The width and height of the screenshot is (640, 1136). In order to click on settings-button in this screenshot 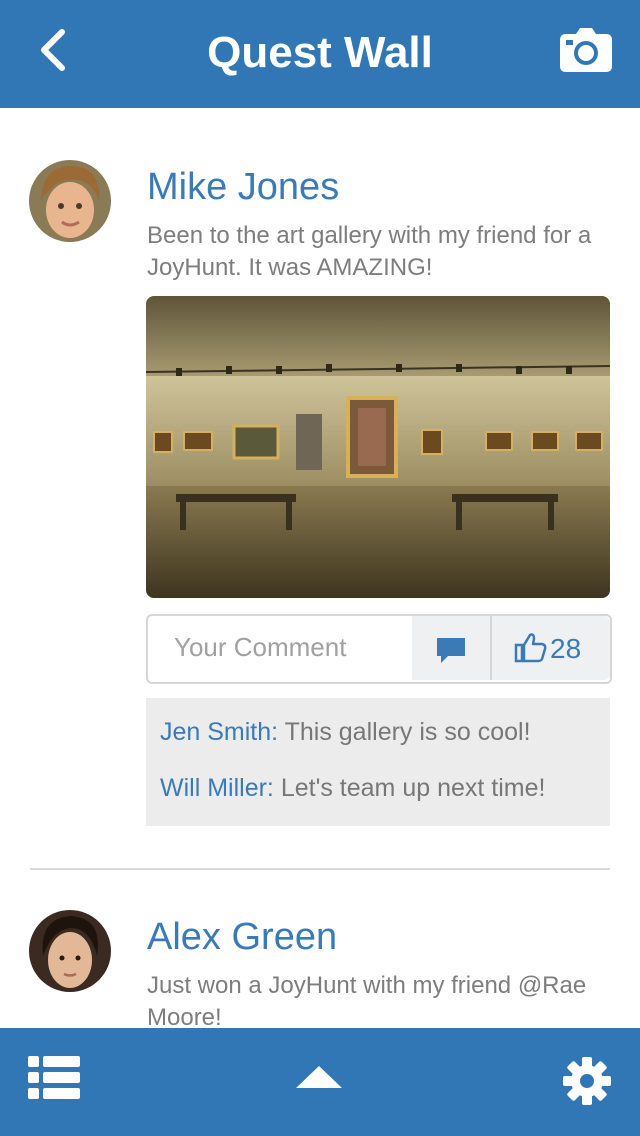, I will do `click(587, 1081)`.